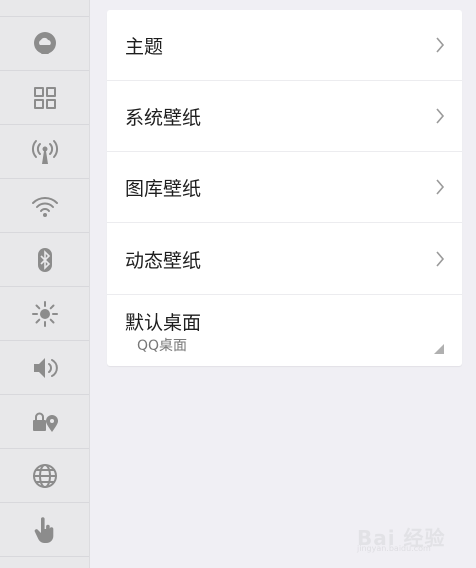 The width and height of the screenshot is (476, 568). I want to click on row-gallery-wallpaper: 图库壁纸, so click(284, 187).